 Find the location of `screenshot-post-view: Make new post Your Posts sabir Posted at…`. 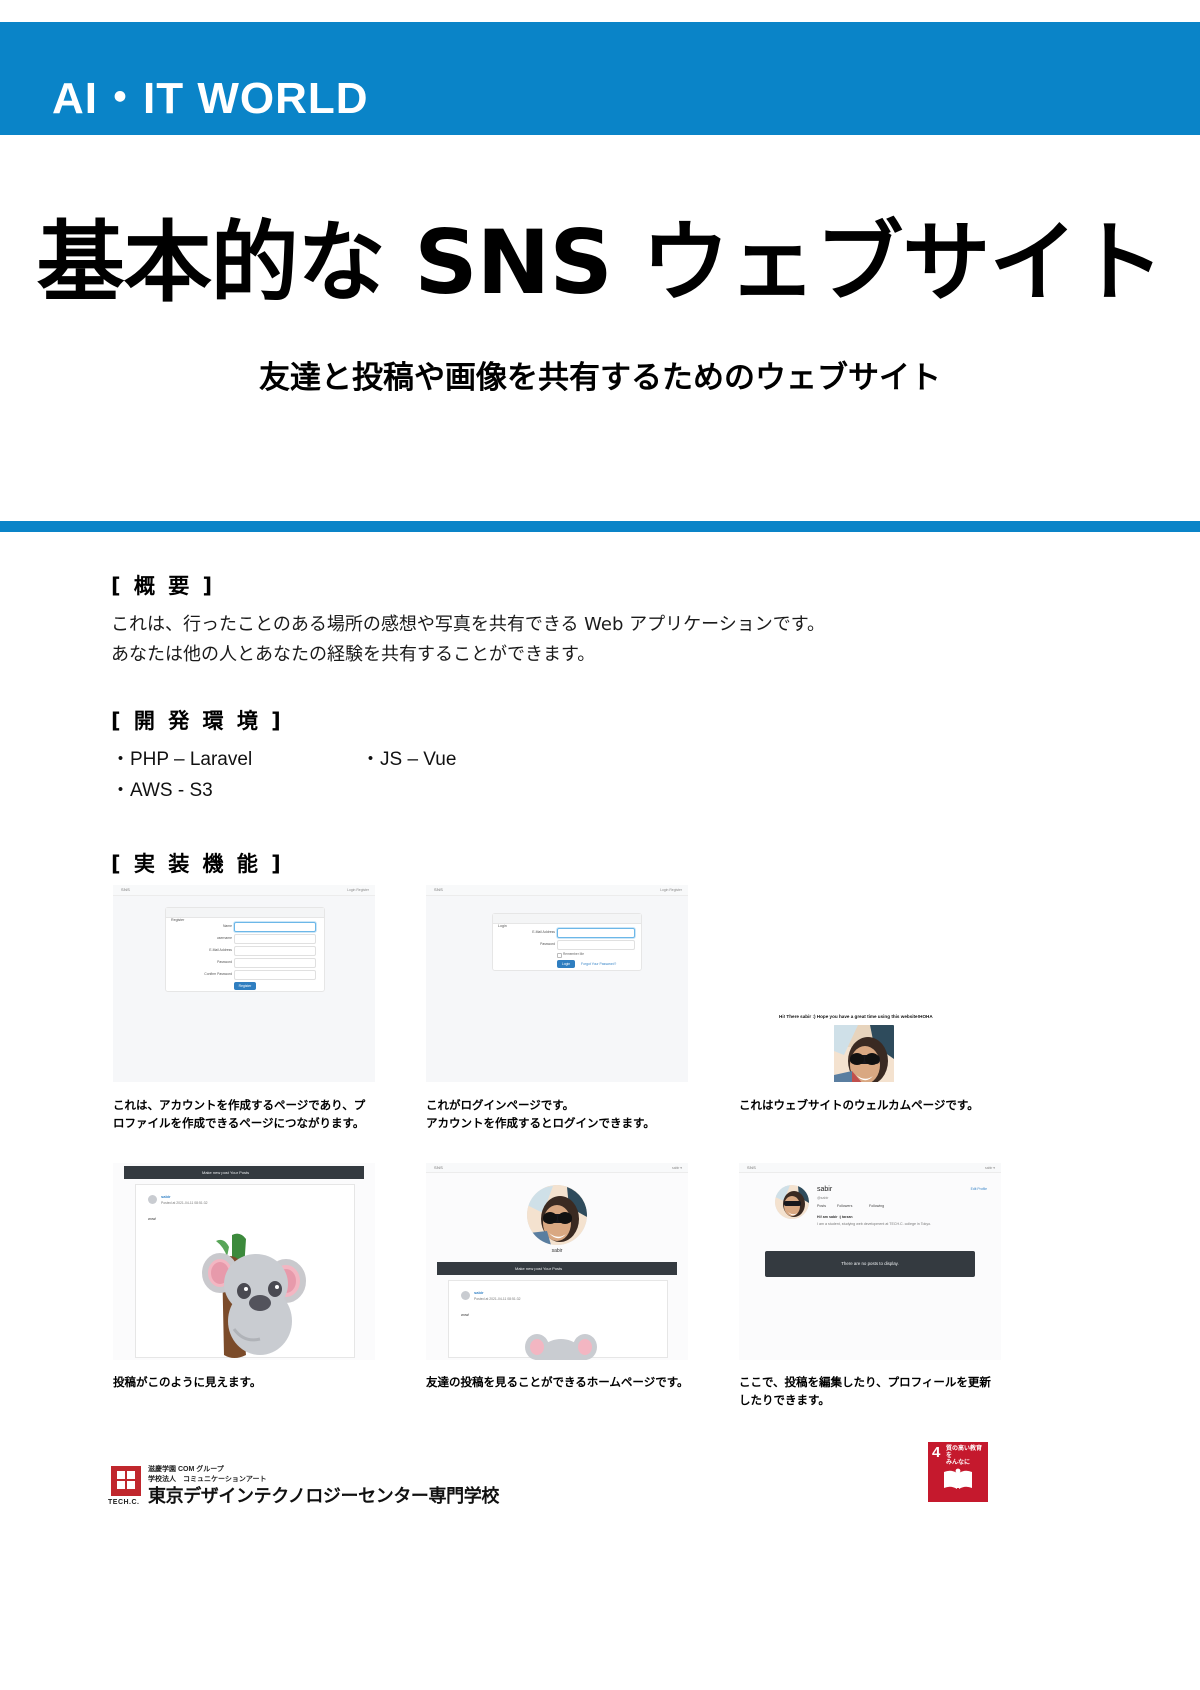

screenshot-post-view: Make new post Your Posts sabir Posted at… is located at coordinates (244, 1261).